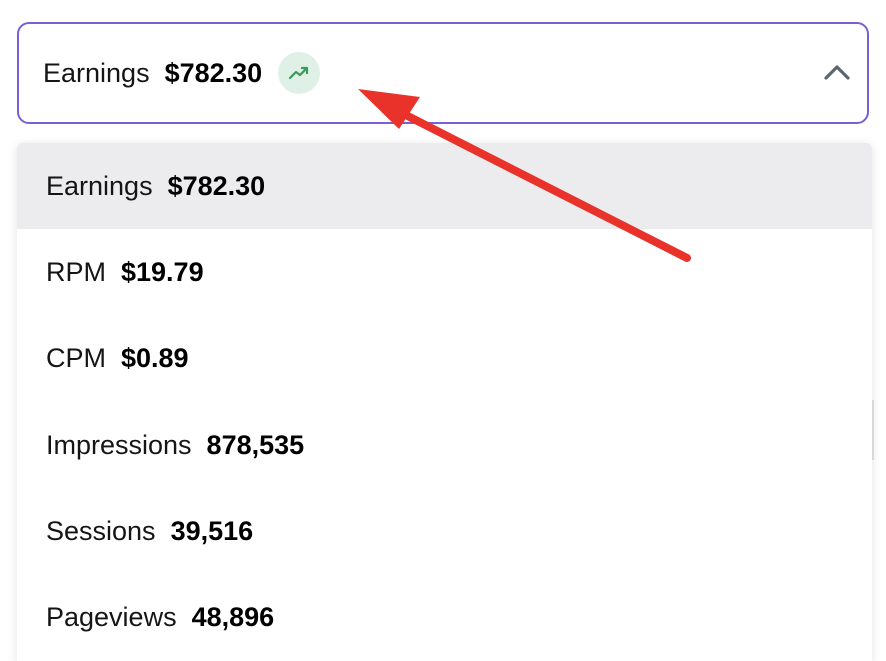  I want to click on option-value: $19.79, so click(162, 271).